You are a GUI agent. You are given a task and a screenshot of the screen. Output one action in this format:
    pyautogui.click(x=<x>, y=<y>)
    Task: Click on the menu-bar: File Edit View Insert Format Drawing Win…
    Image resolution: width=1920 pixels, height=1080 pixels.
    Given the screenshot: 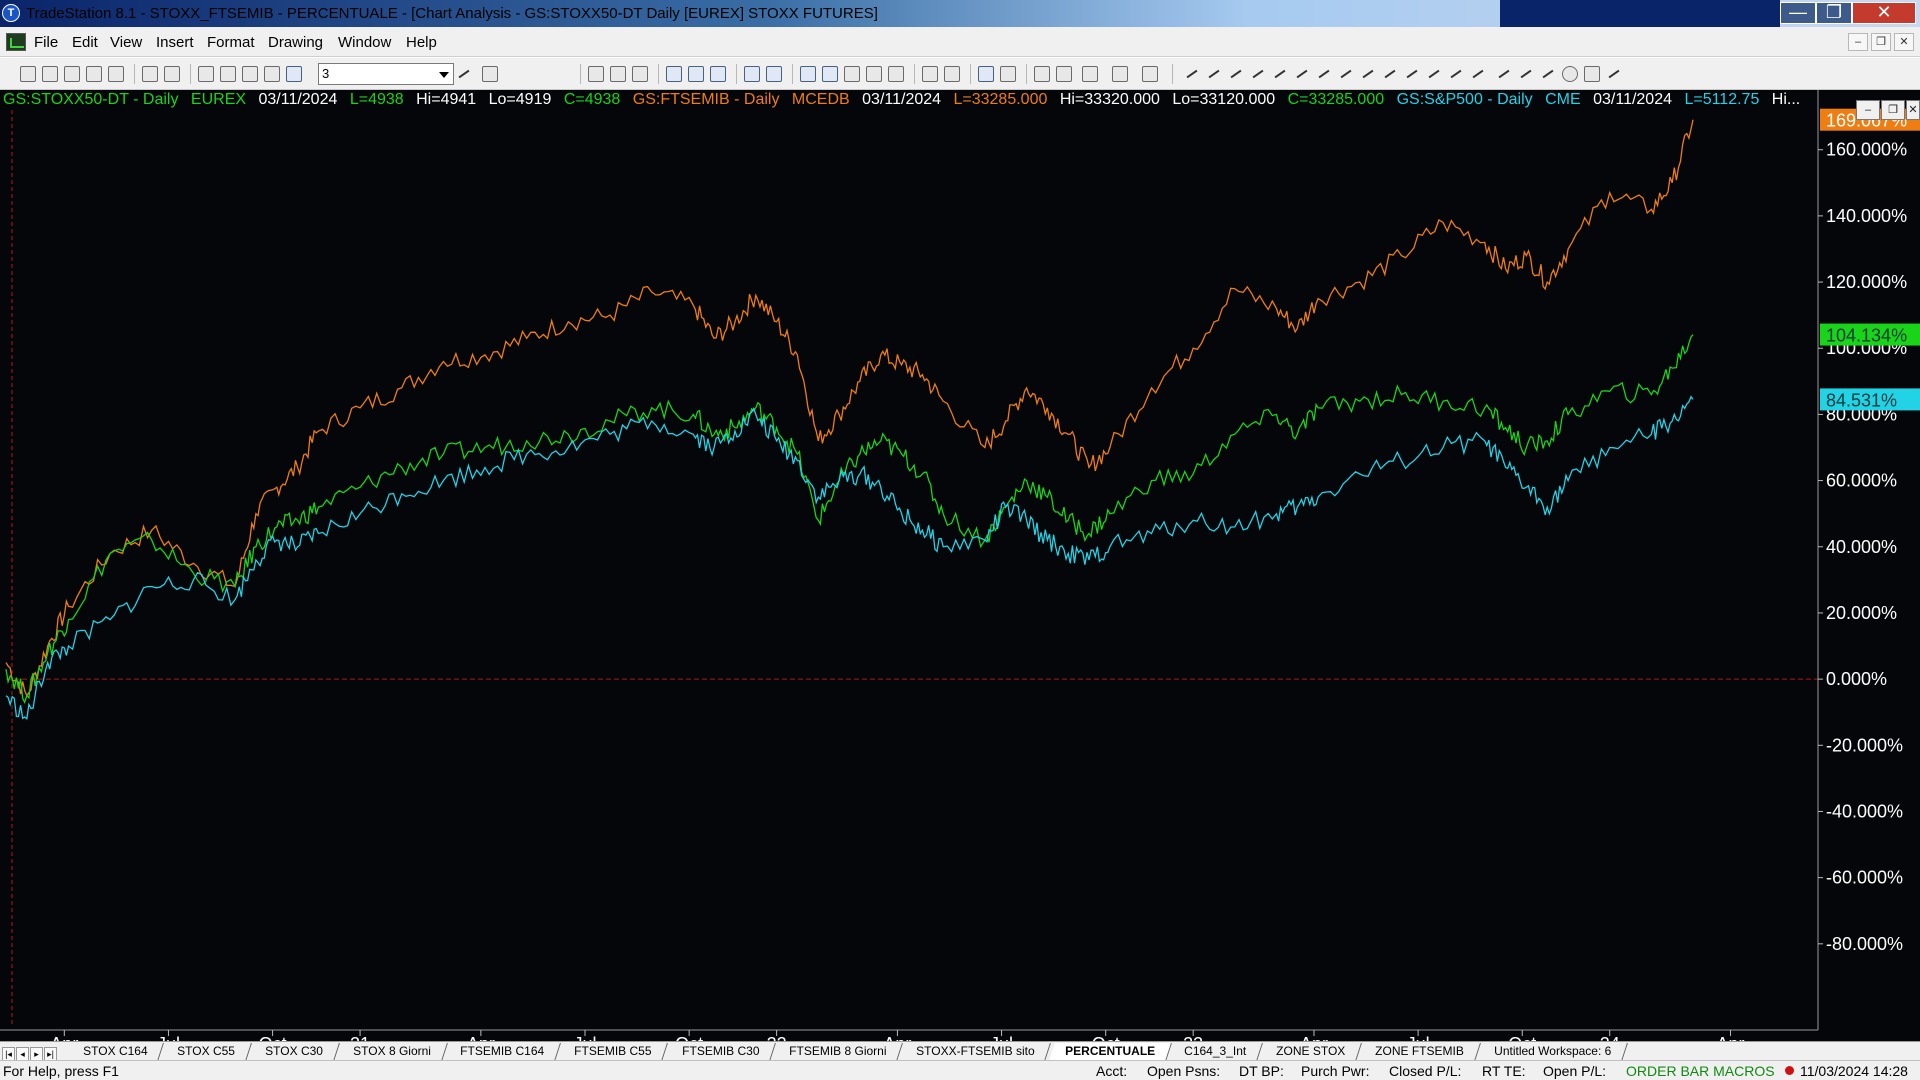 What is the action you would take?
    pyautogui.click(x=960, y=42)
    